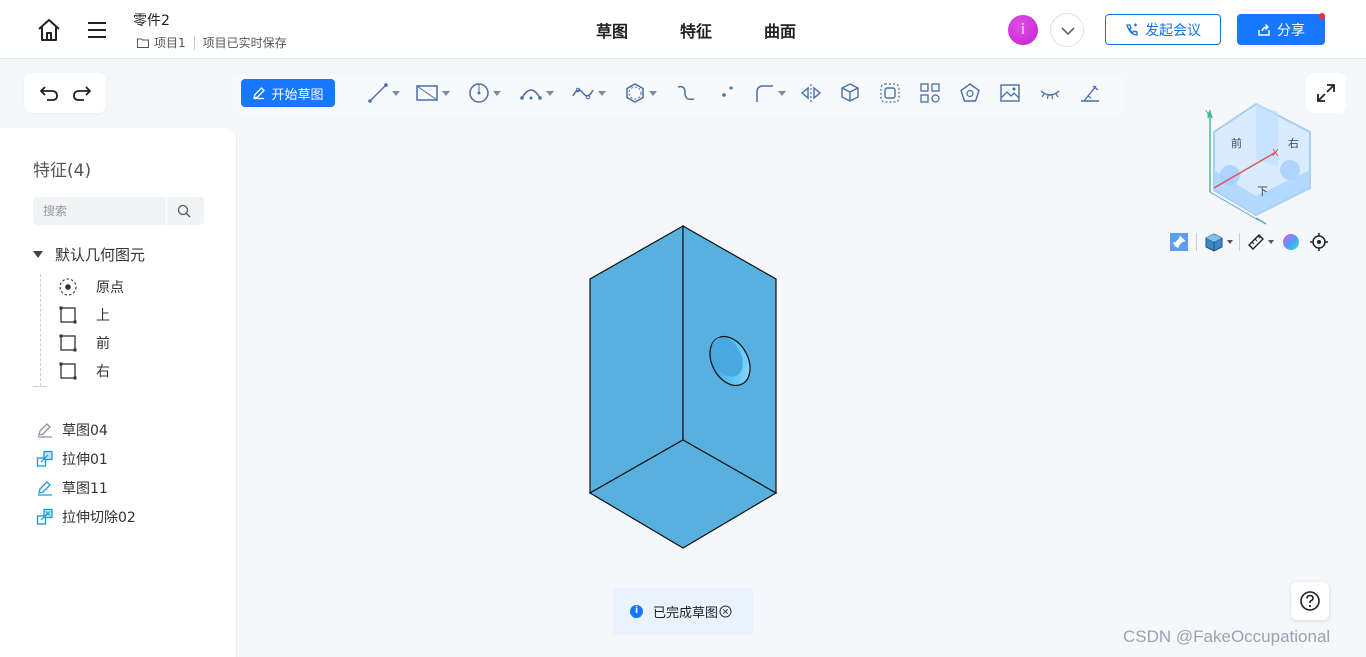  Describe the element at coordinates (1227, 636) in the screenshot. I see `watermark: CSDN @FakeOccupational` at that location.